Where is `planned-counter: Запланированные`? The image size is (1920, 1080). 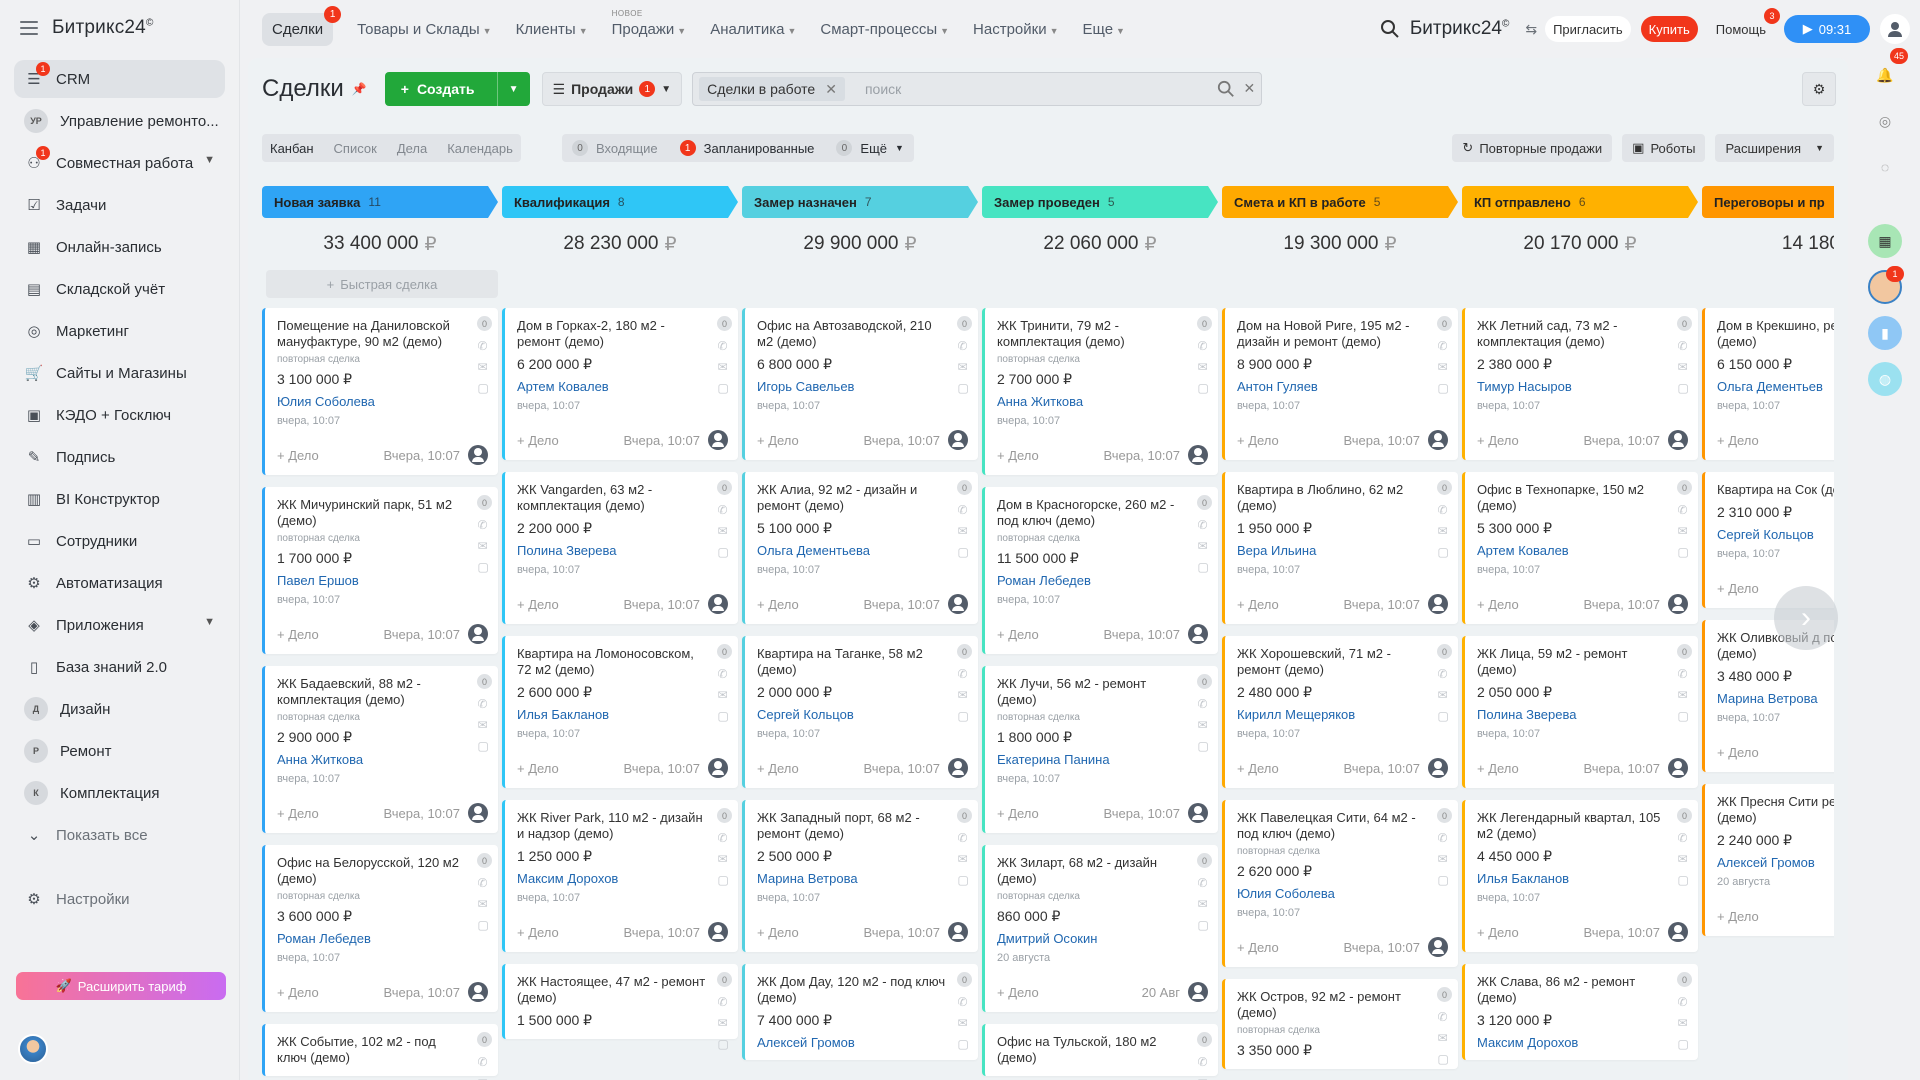 planned-counter: Запланированные is located at coordinates (759, 148).